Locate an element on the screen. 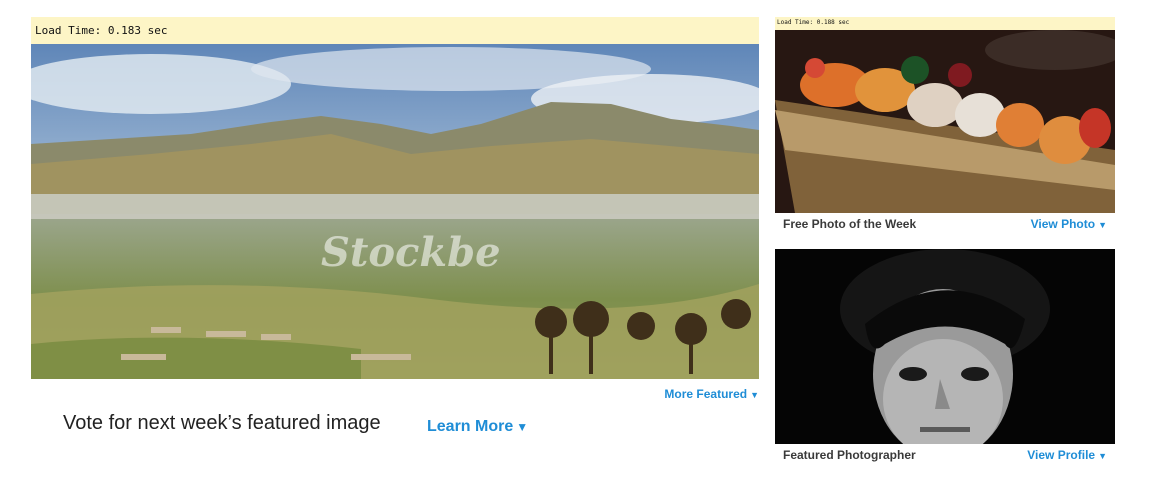 The height and width of the screenshot is (477, 1164). sushi-boat-image is located at coordinates (945, 121).